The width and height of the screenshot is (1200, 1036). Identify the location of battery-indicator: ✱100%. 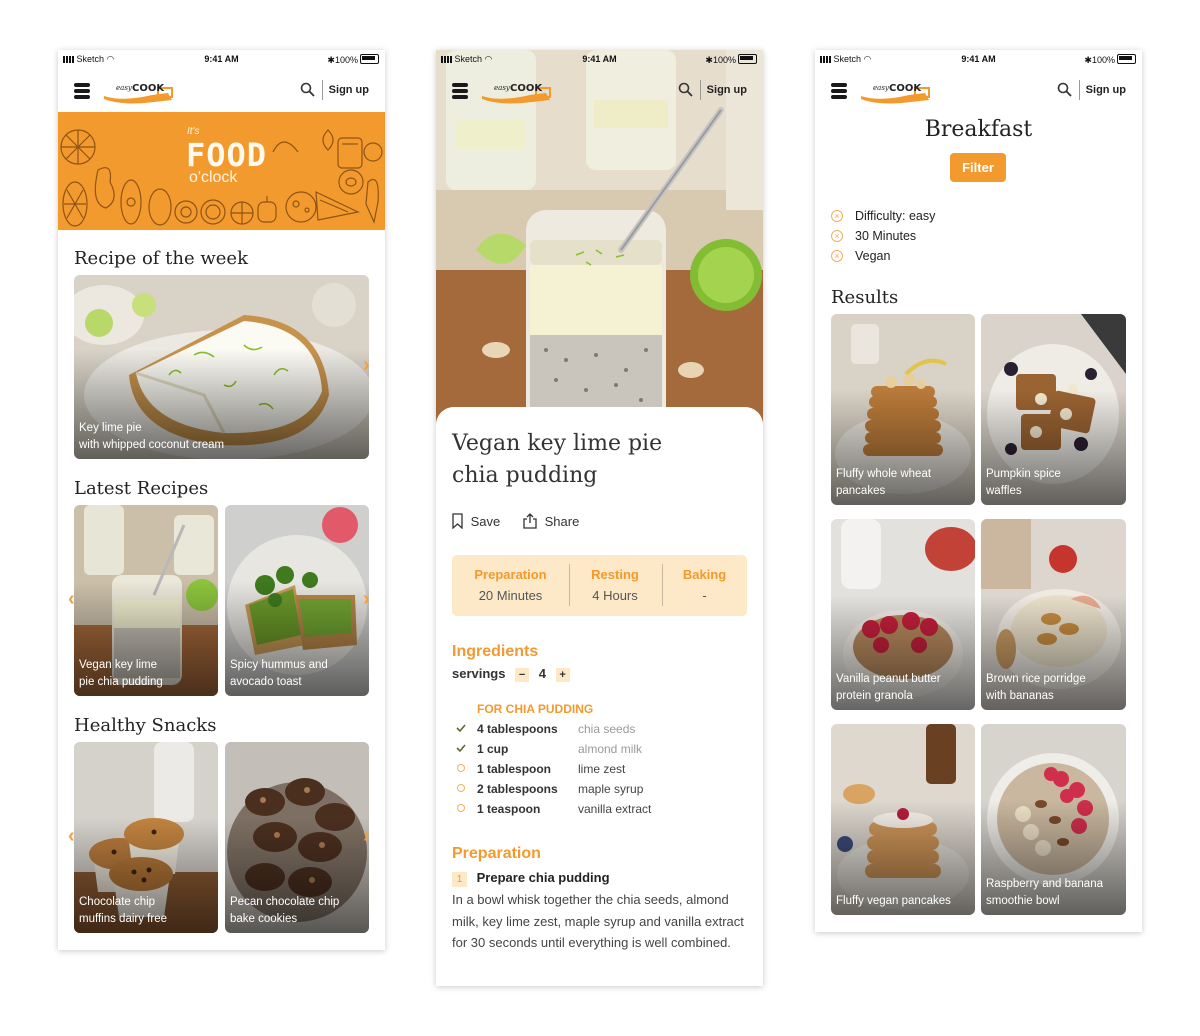
(353, 60).